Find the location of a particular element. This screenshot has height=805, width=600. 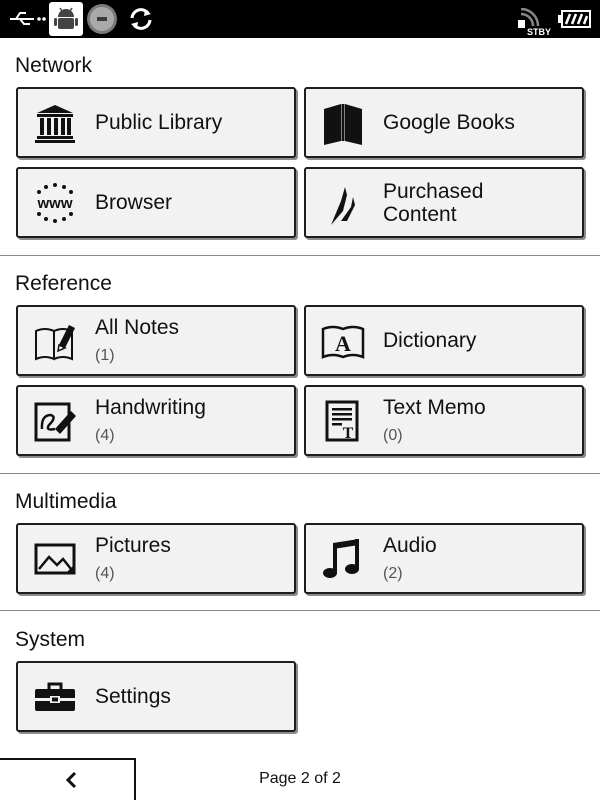

www-icon: www is located at coordinates (55, 203).